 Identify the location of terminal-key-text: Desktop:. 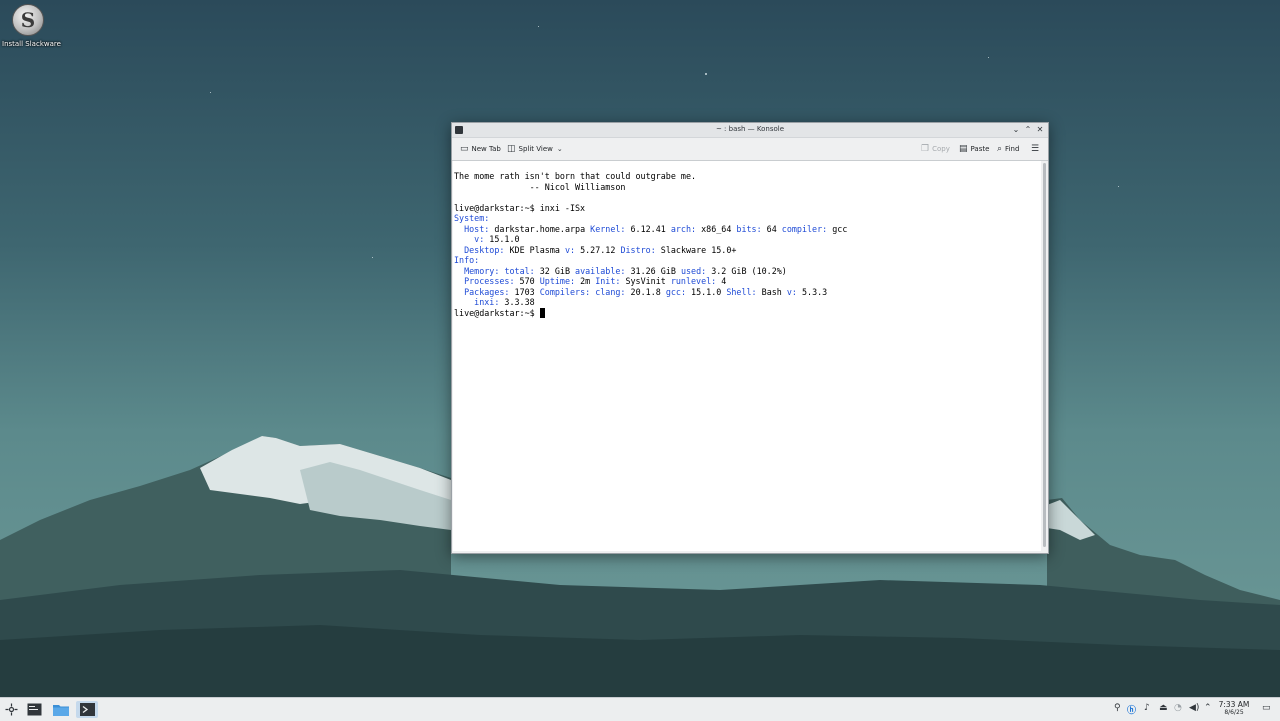
(484, 249).